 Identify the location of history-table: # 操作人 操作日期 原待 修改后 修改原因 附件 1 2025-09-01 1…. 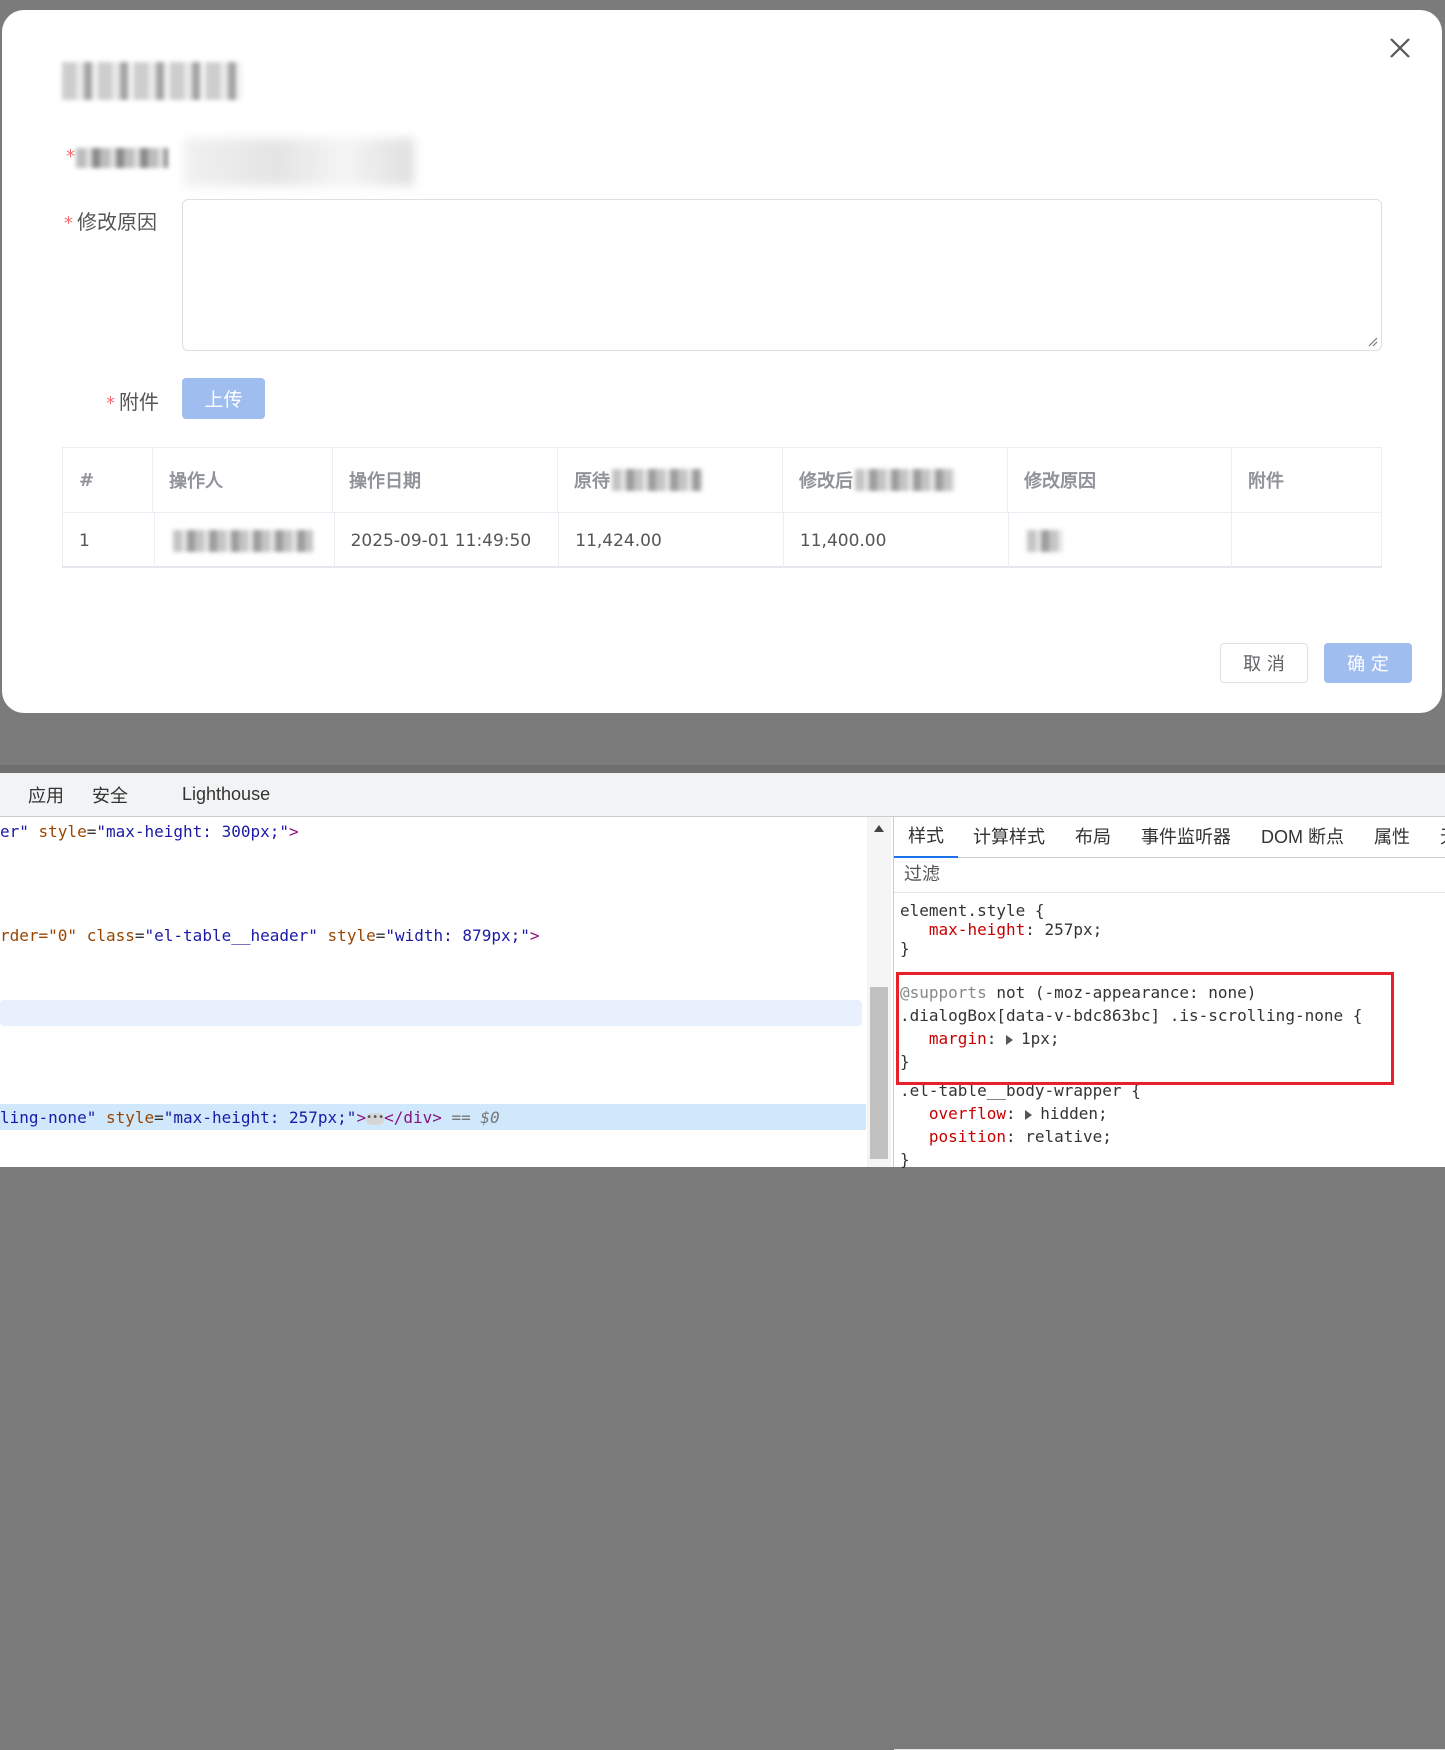
(722, 507).